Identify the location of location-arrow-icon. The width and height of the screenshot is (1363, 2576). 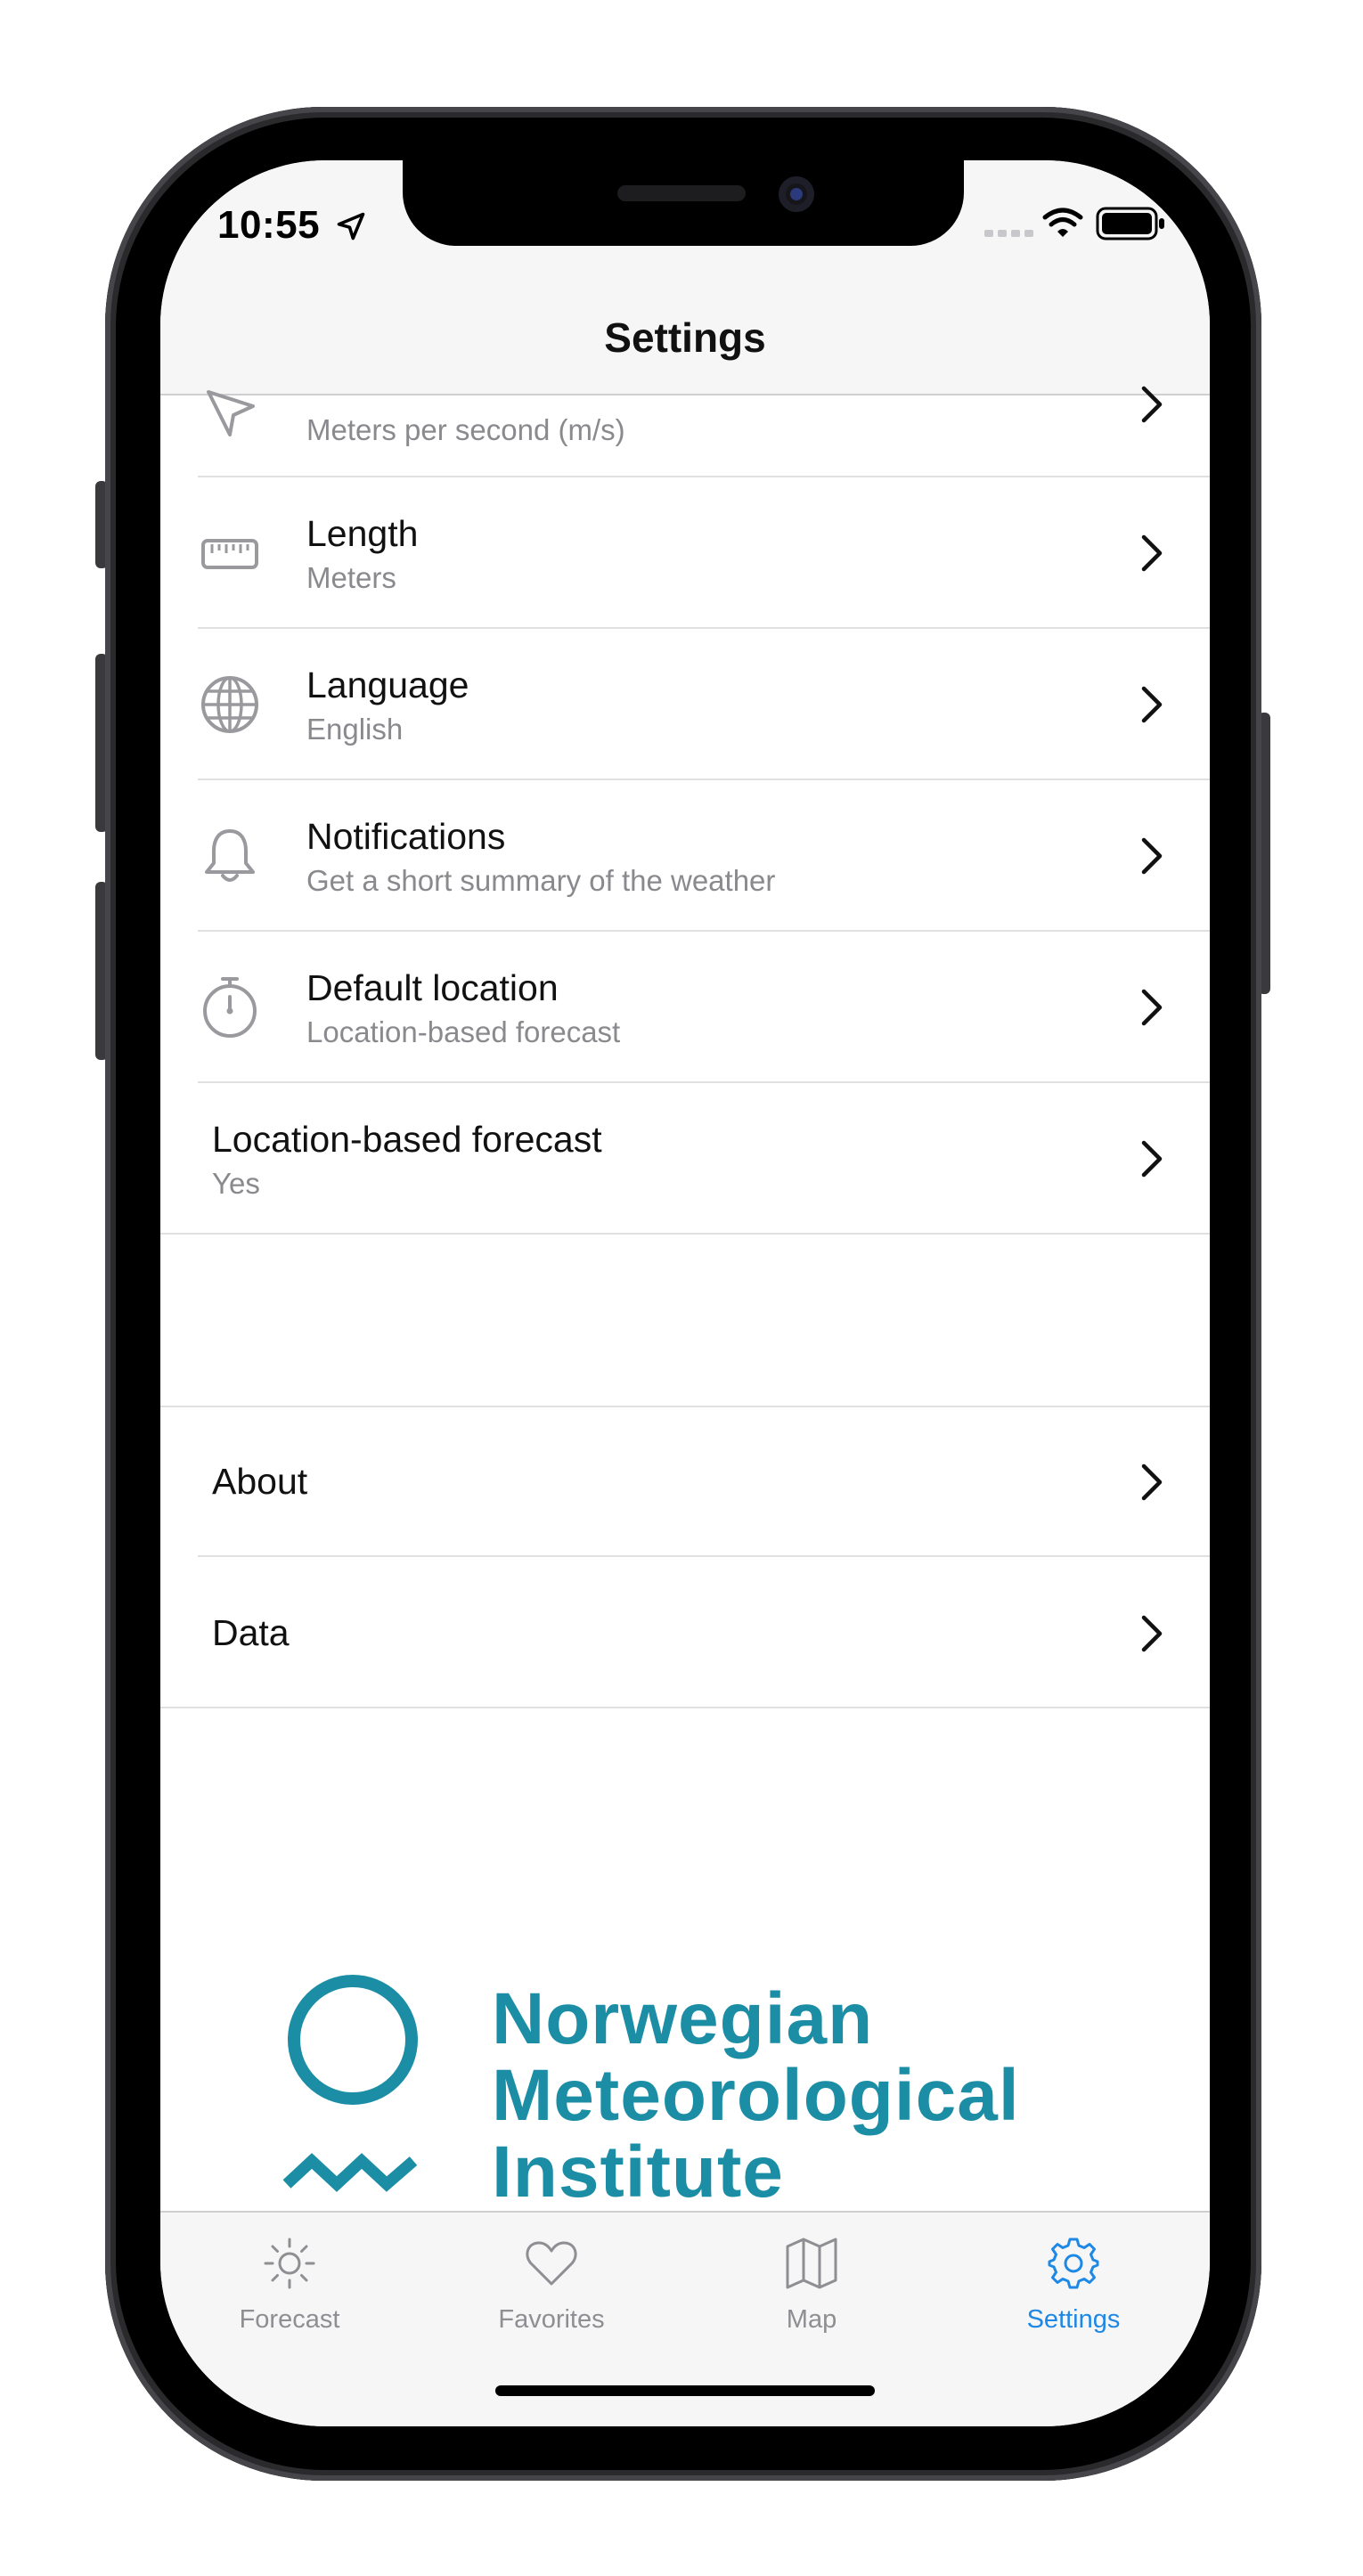
(351, 226).